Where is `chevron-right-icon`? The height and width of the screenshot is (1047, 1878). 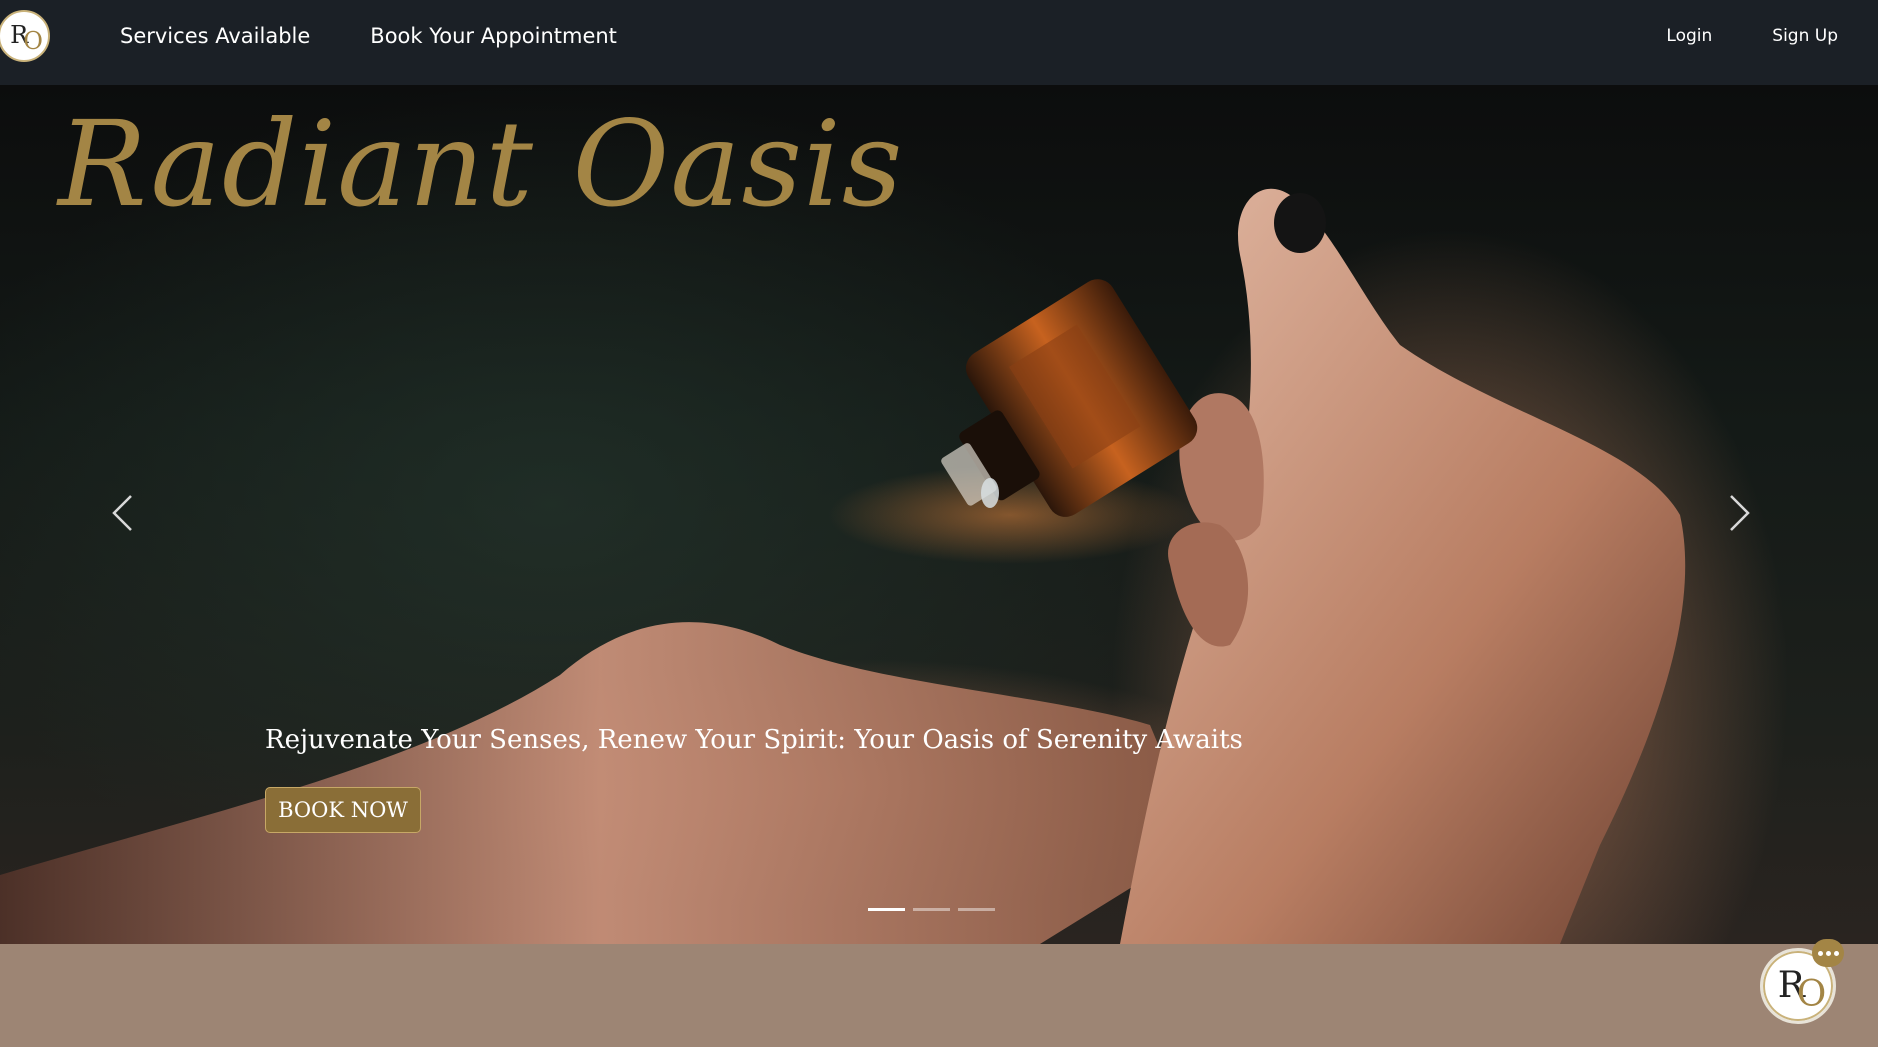 chevron-right-icon is located at coordinates (1740, 513).